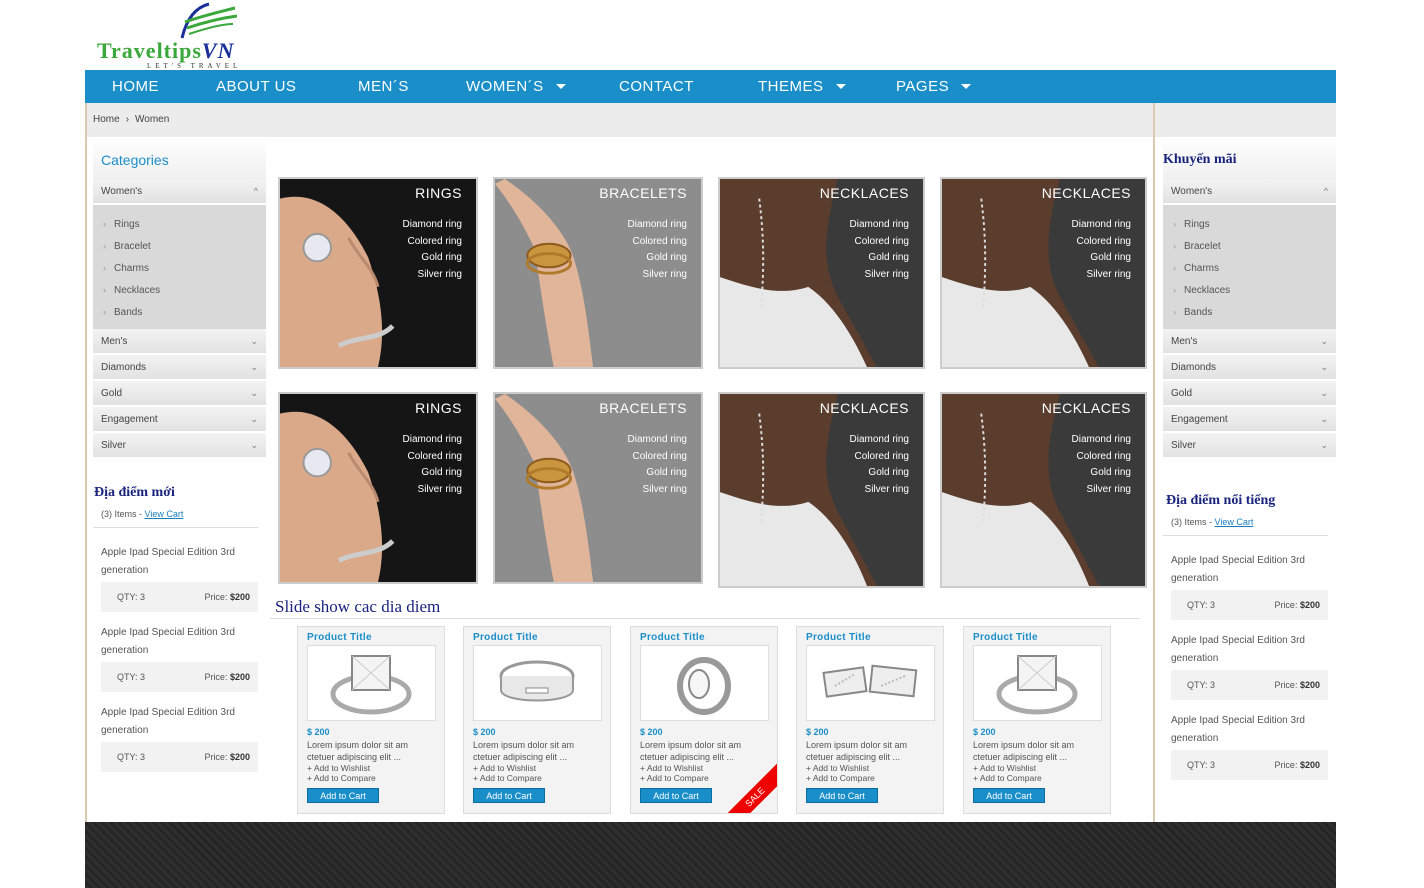  Describe the element at coordinates (135, 86) in the screenshot. I see `nav-home: HOME` at that location.